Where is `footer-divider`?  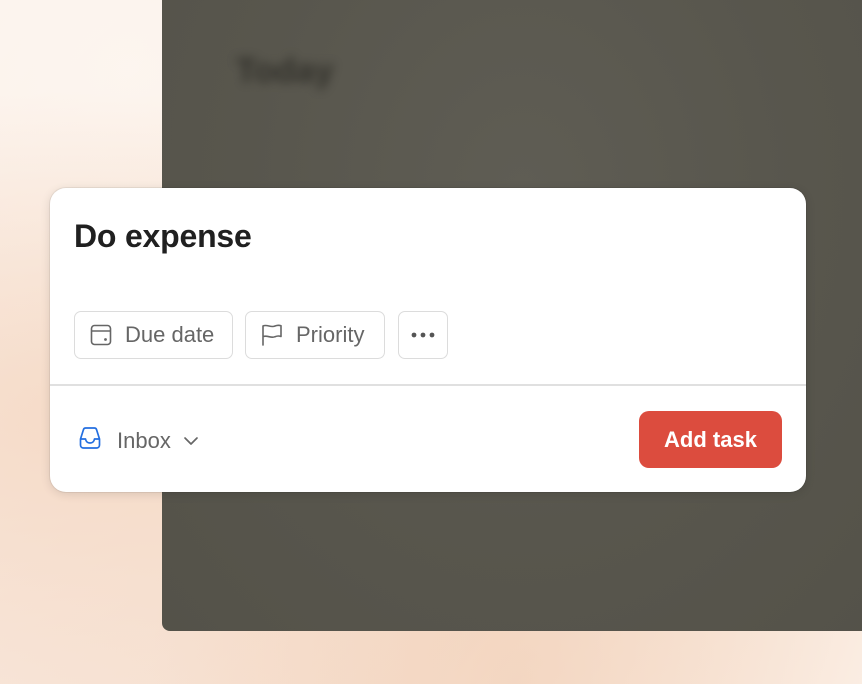 footer-divider is located at coordinates (428, 385).